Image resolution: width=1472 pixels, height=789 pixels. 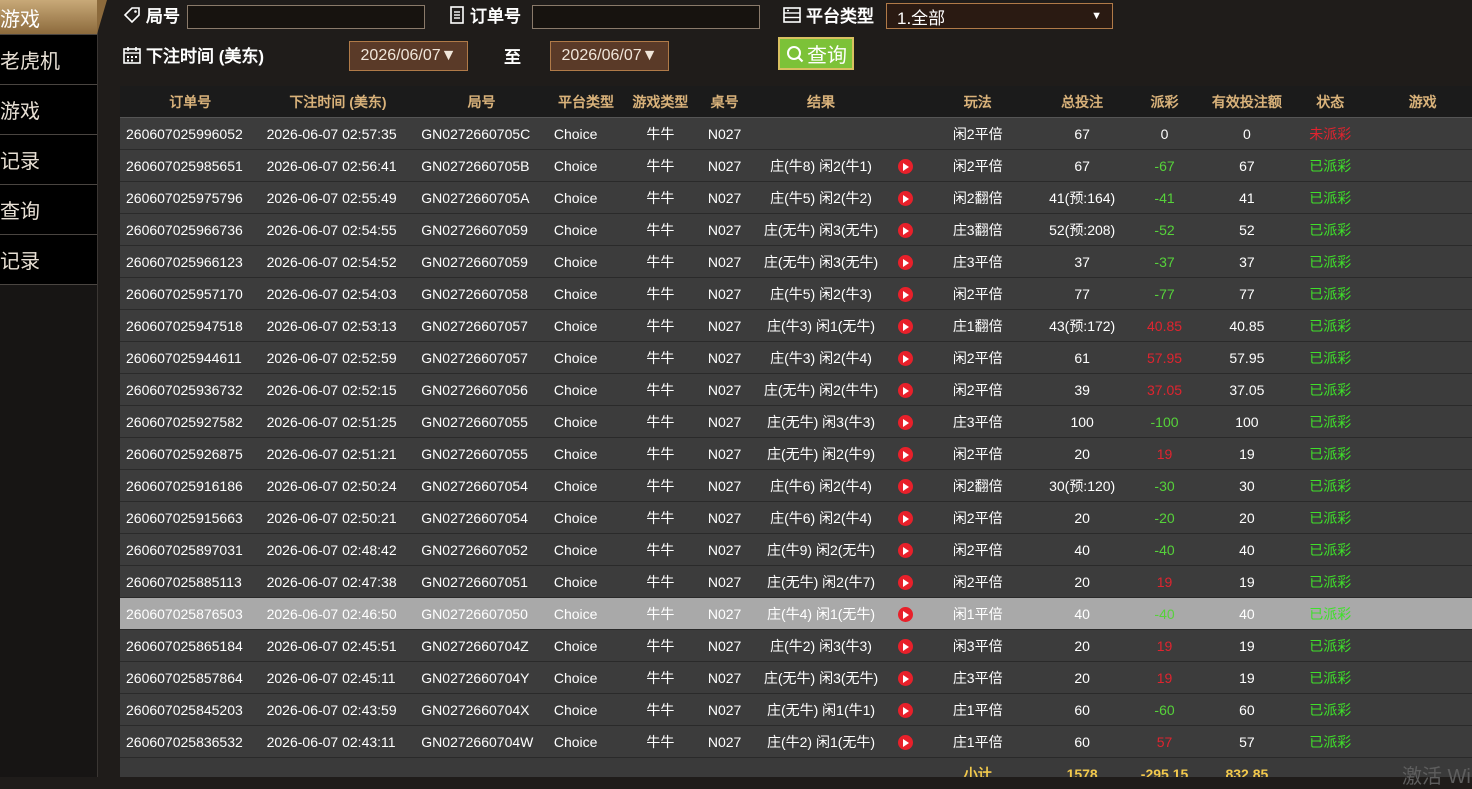 I want to click on bet-time-cell: 2026-06-07 02:55:49, so click(x=338, y=197).